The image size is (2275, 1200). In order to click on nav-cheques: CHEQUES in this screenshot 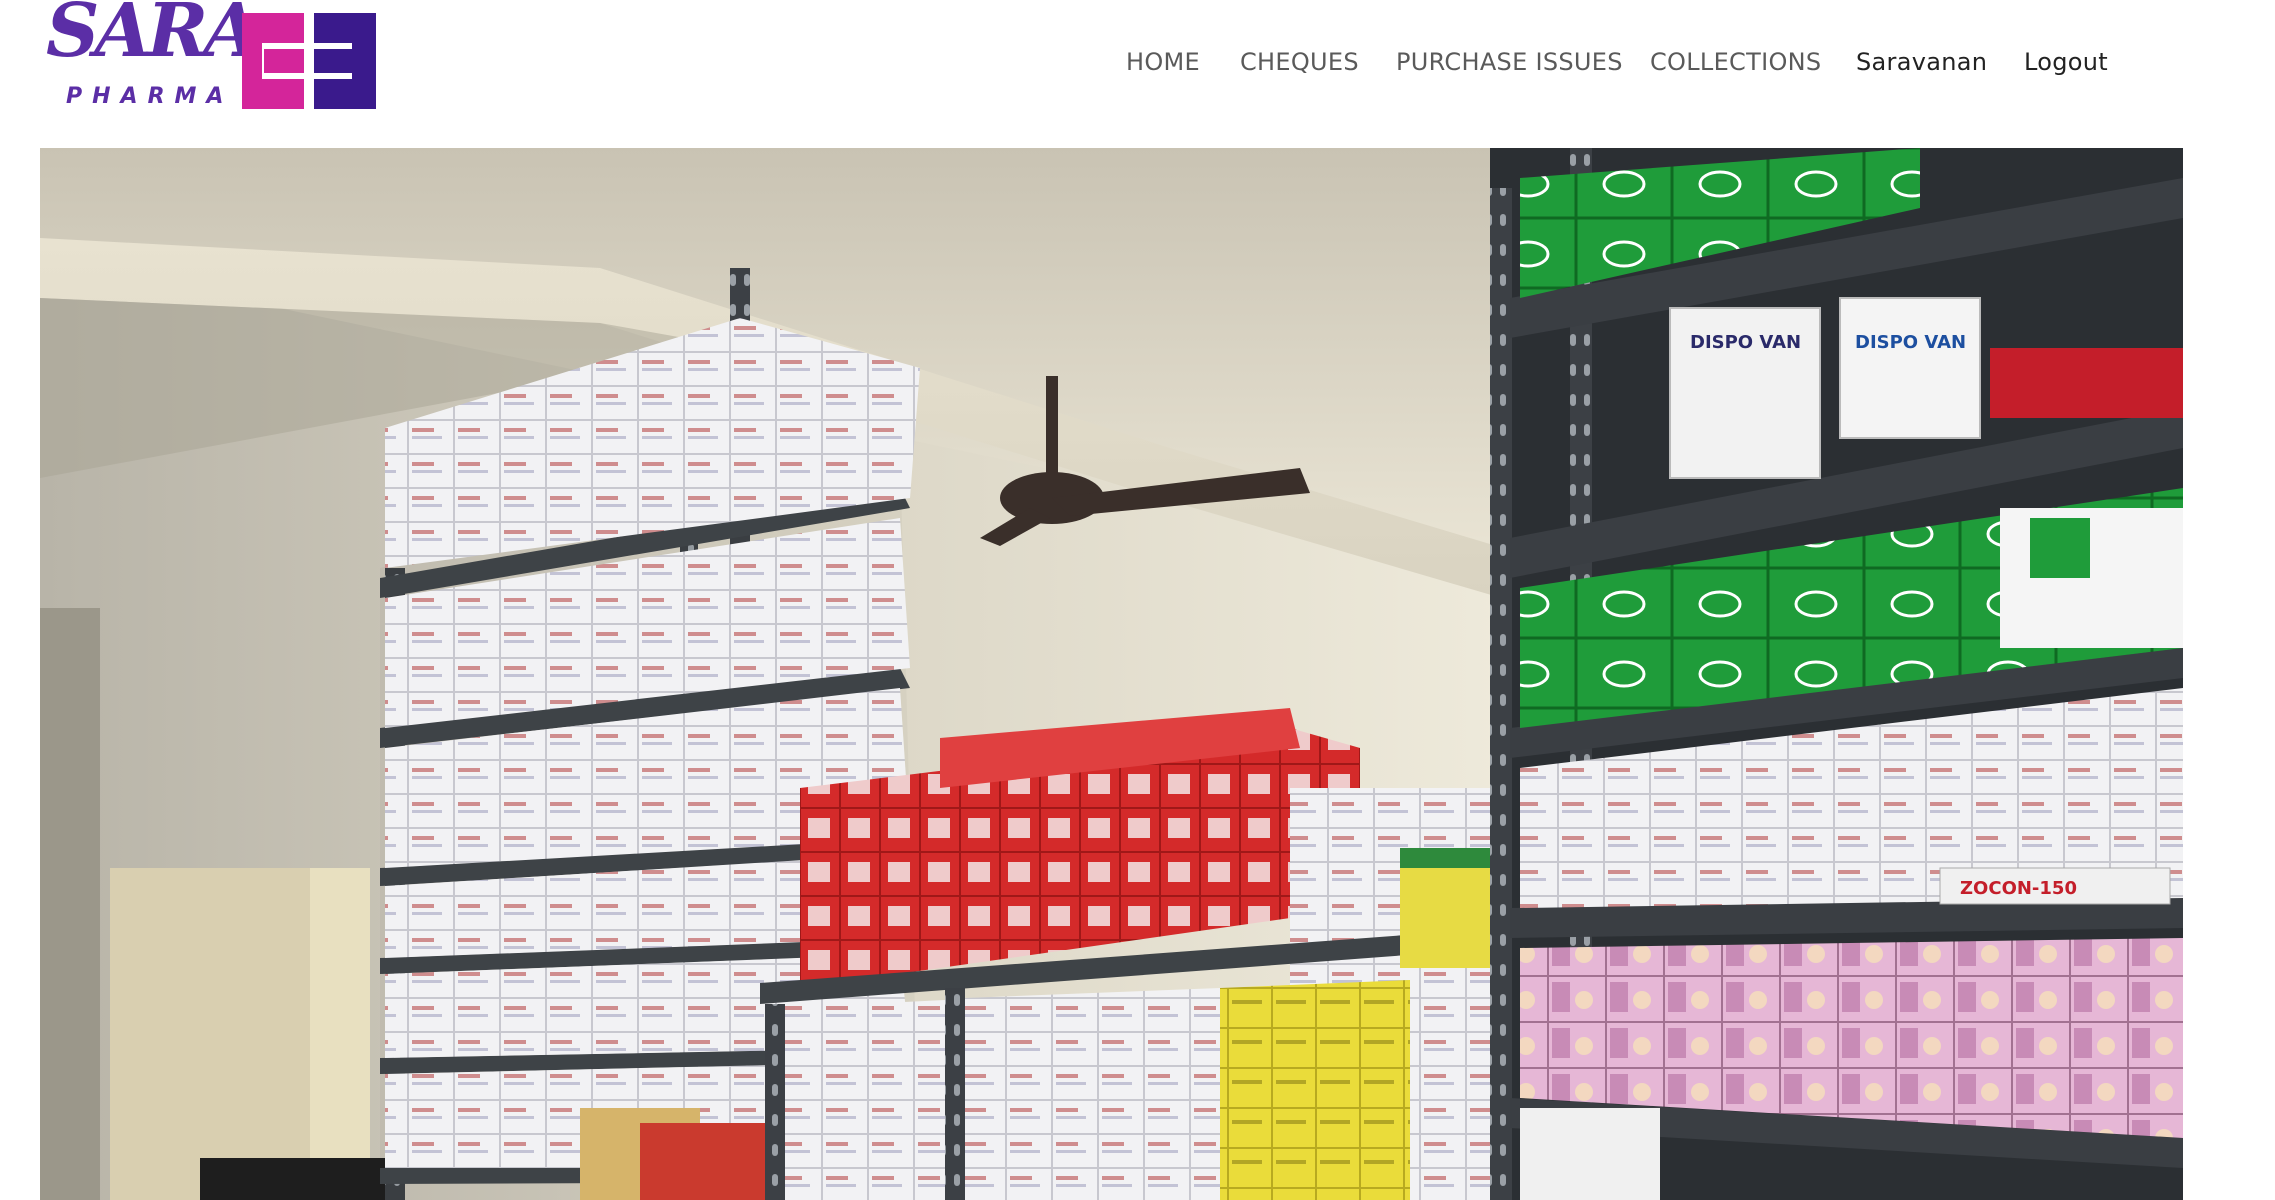, I will do `click(1299, 62)`.